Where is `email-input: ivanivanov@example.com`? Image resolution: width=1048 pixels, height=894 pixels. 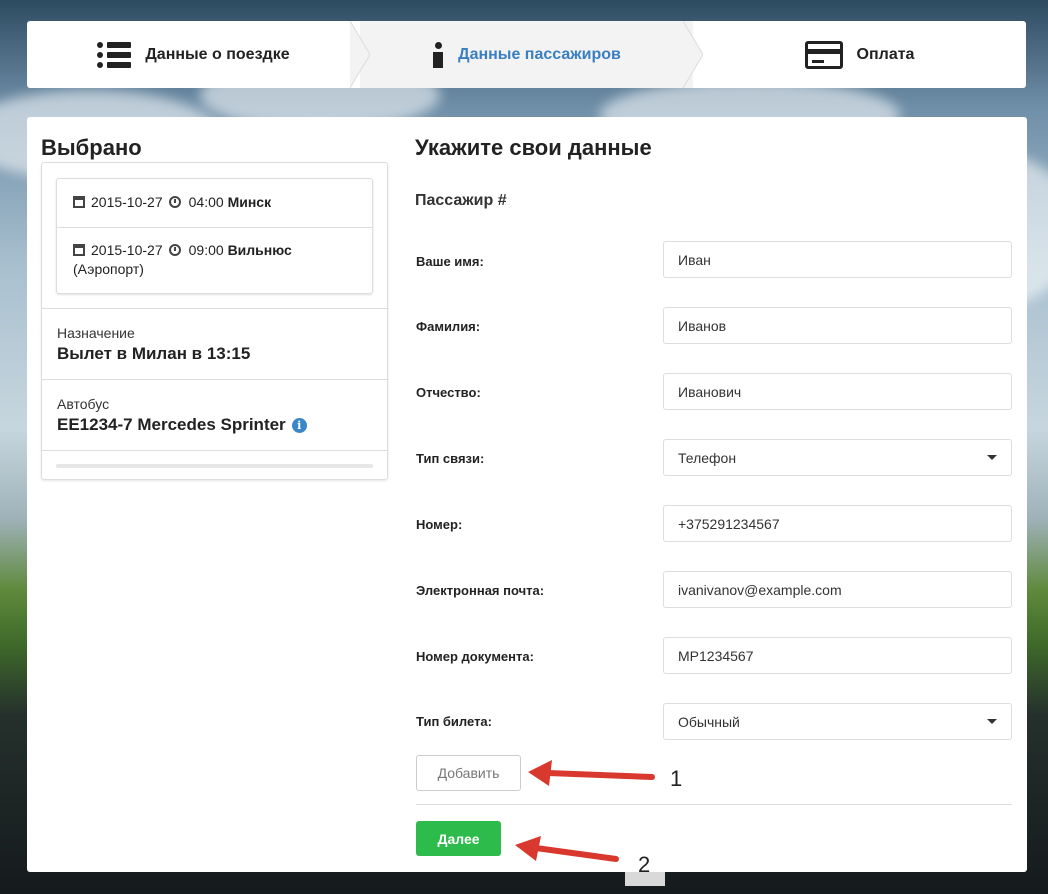
email-input: ivanivanov@example.com is located at coordinates (837, 589).